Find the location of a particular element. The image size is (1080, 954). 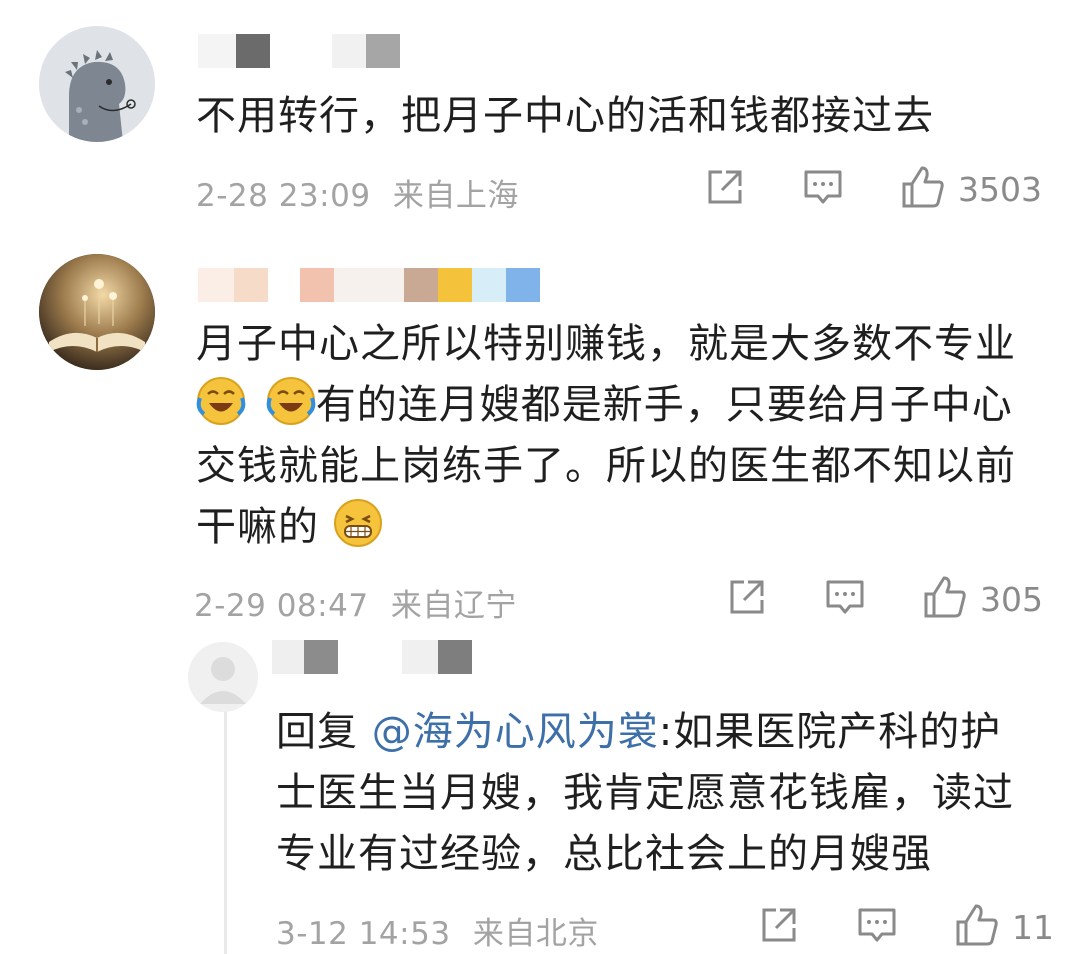

like-count: 3503 is located at coordinates (1000, 189).